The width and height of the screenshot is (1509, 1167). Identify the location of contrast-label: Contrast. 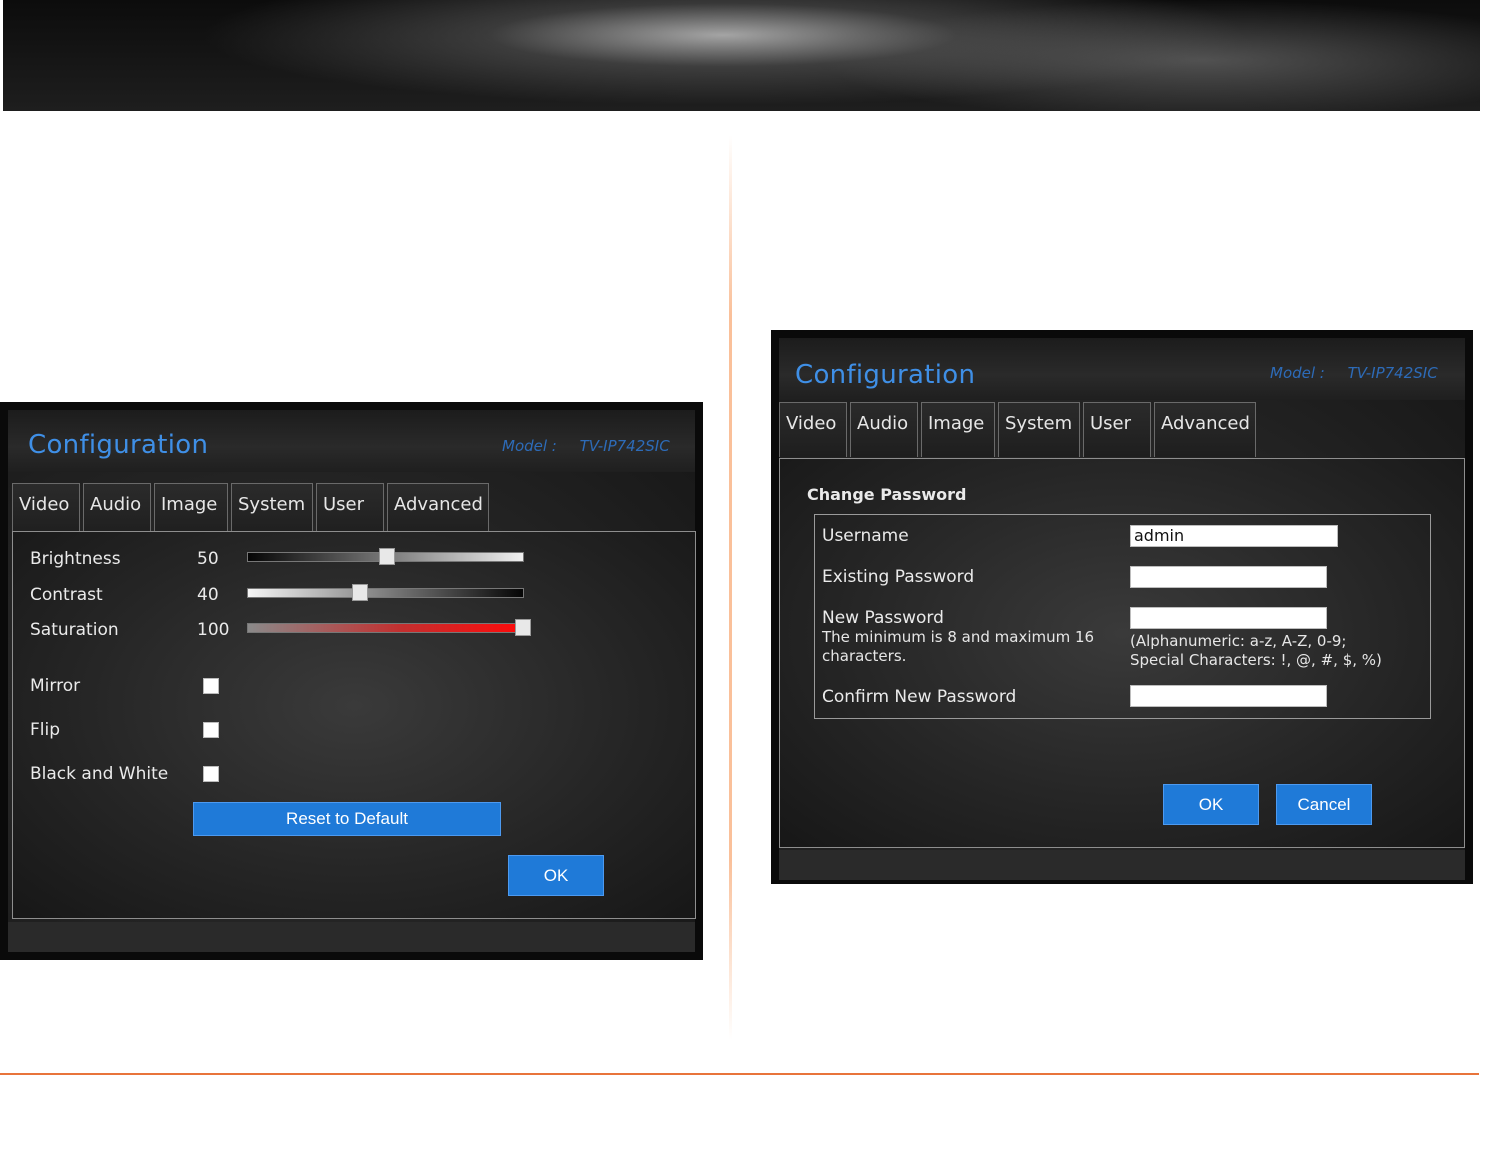
(66, 595).